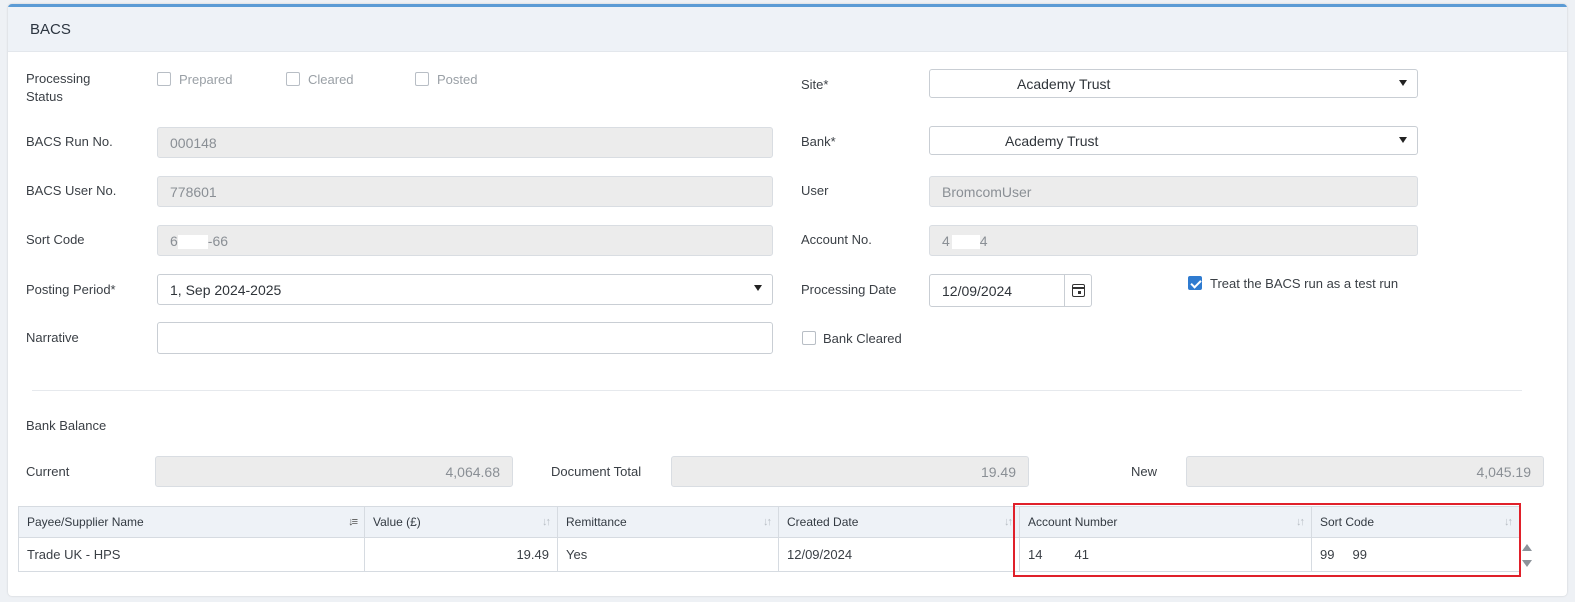 The width and height of the screenshot is (1575, 602). I want to click on account-number-cell: 14 41, so click(1165, 554).